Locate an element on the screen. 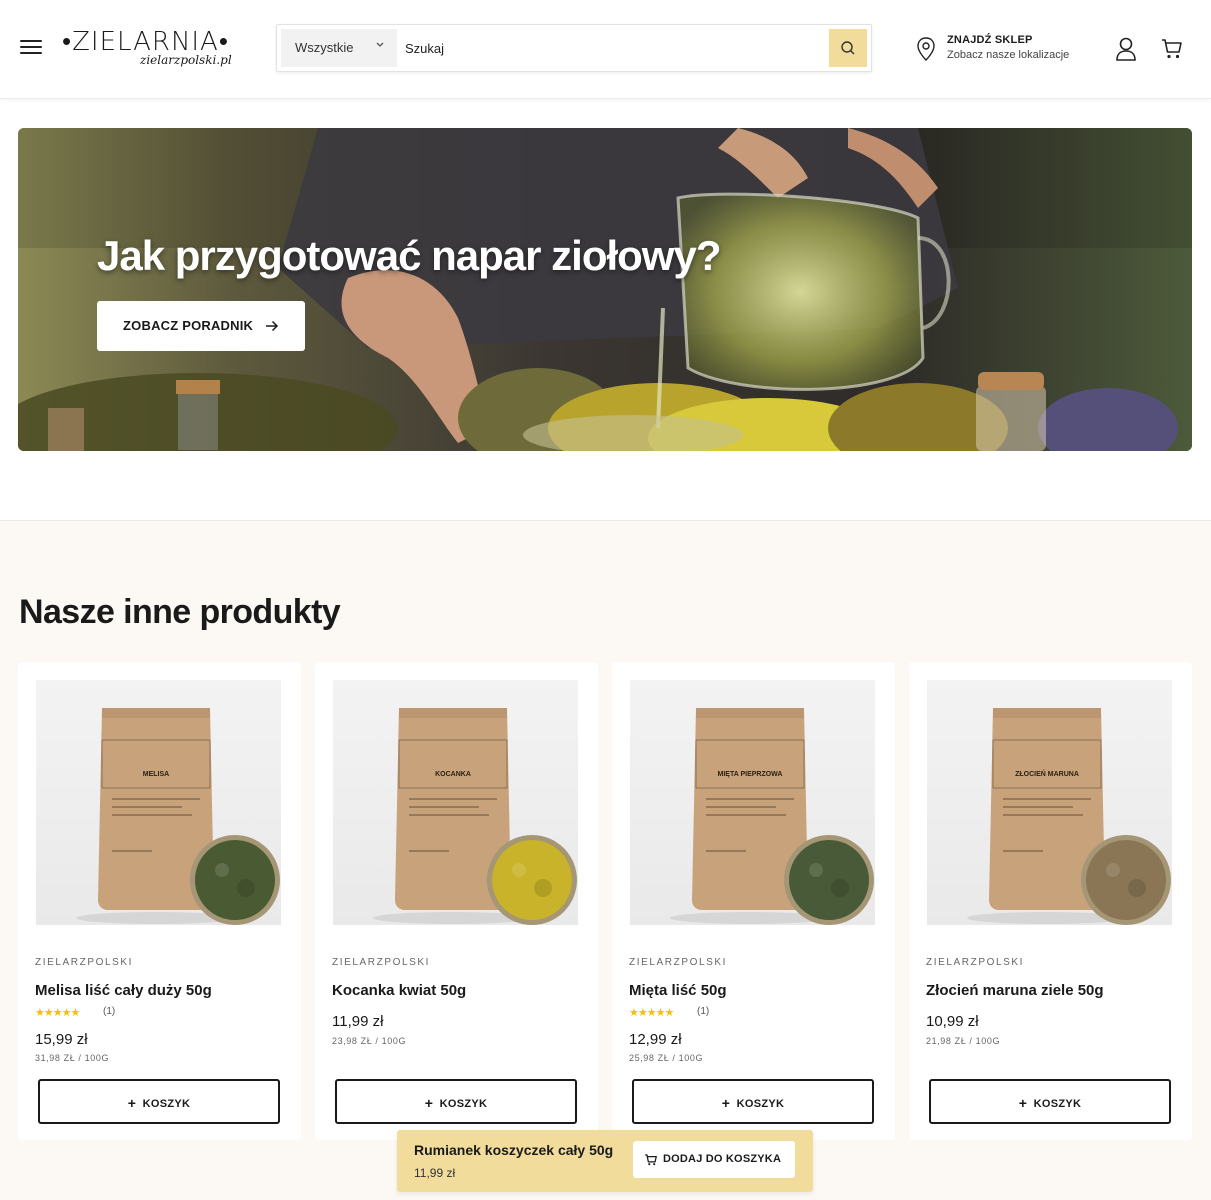 The width and height of the screenshot is (1211, 1200). hero-guide-button: ZOBACZ PORADNIK is located at coordinates (201, 326).